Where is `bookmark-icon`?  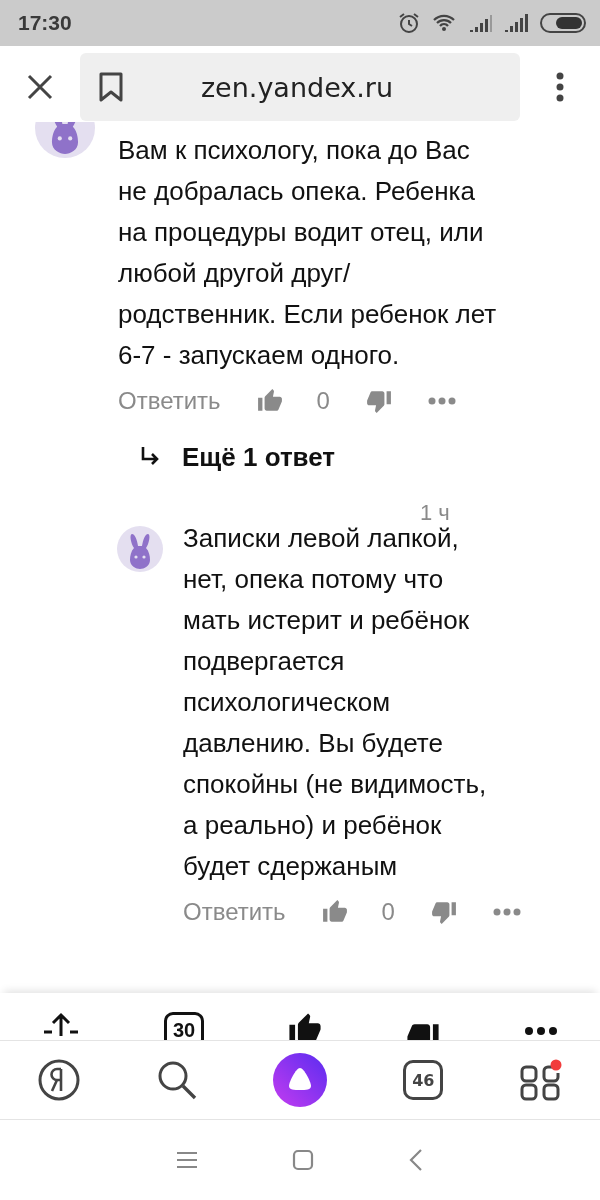 bookmark-icon is located at coordinates (111, 87).